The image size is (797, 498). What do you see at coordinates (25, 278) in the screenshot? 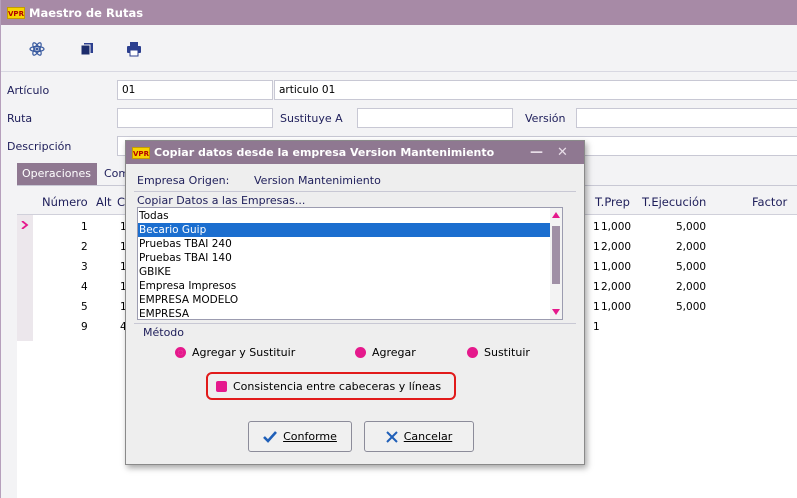
I see `row-indicator-column` at bounding box center [25, 278].